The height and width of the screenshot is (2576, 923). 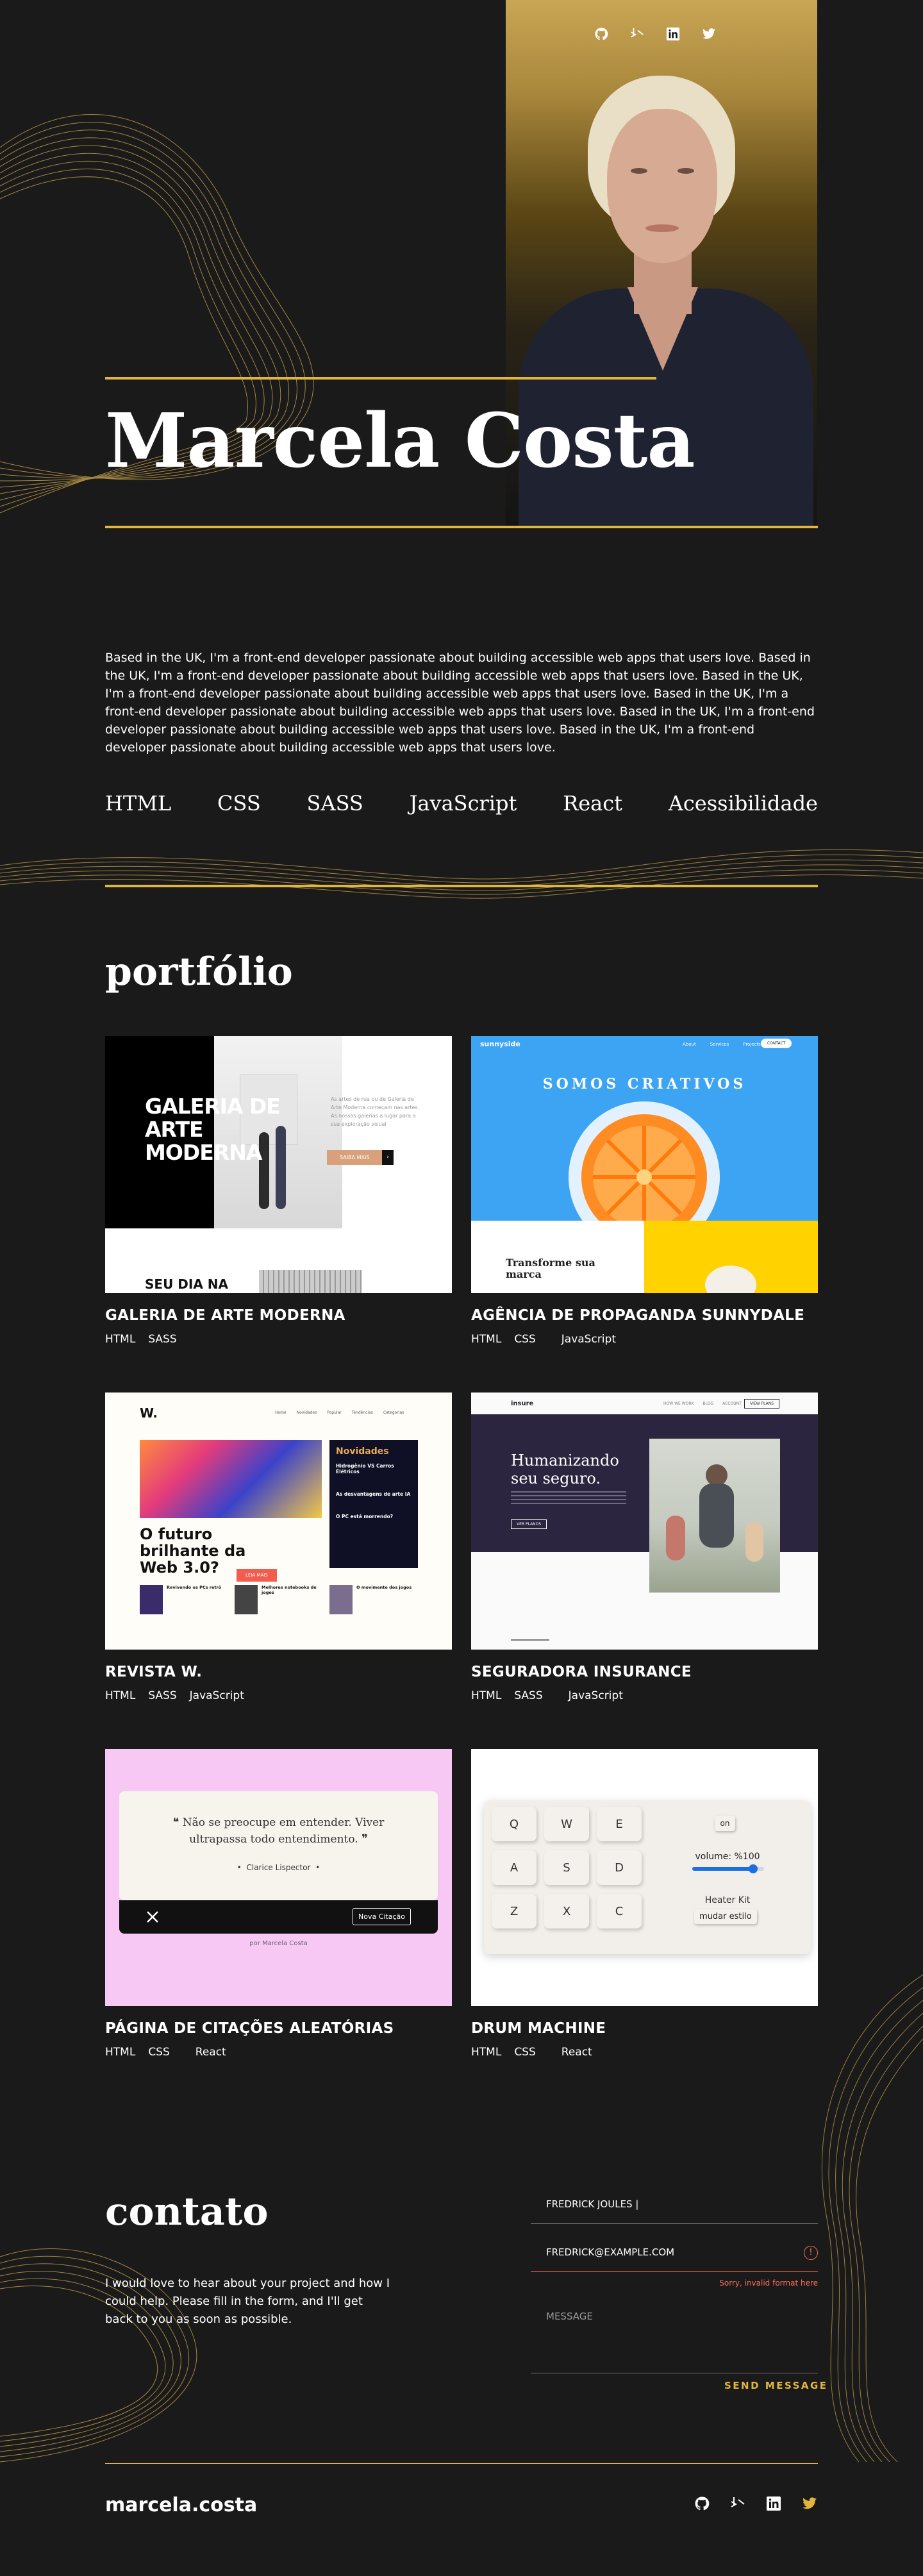 What do you see at coordinates (175, 1822) in the screenshot?
I see `quote-open-icon: ❝` at bounding box center [175, 1822].